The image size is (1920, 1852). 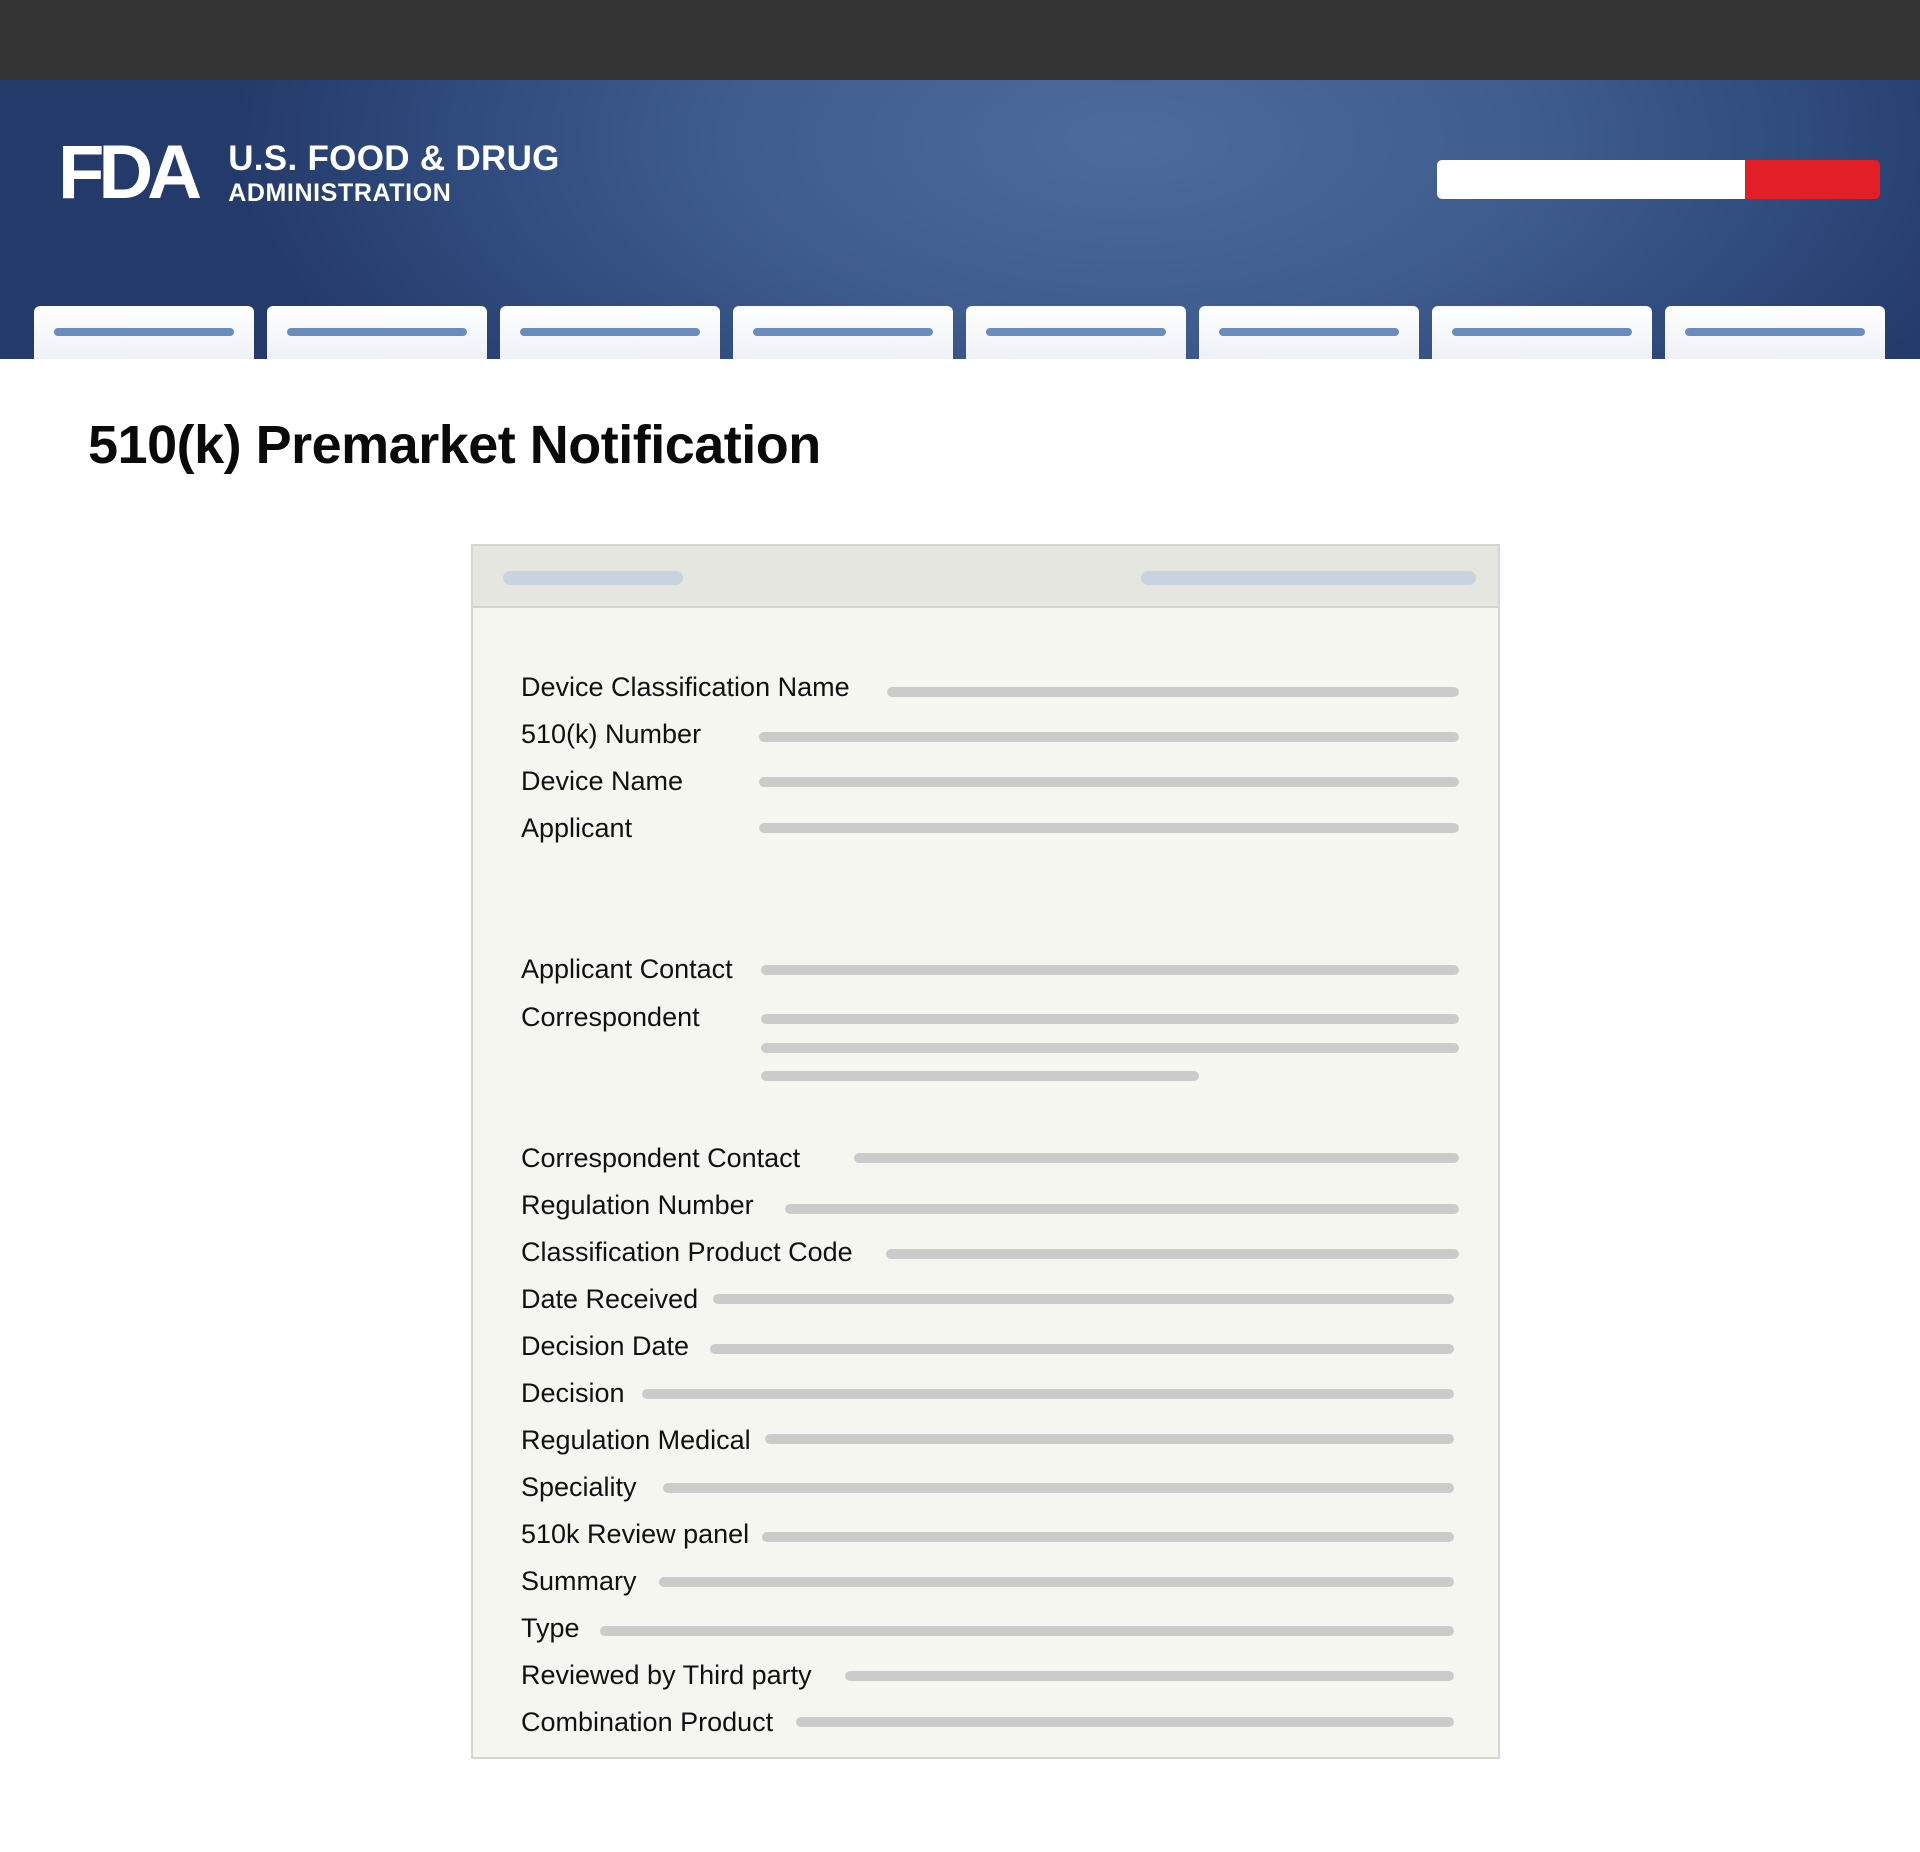 What do you see at coordinates (602, 781) in the screenshot?
I see `field-label-device-name: Device Name` at bounding box center [602, 781].